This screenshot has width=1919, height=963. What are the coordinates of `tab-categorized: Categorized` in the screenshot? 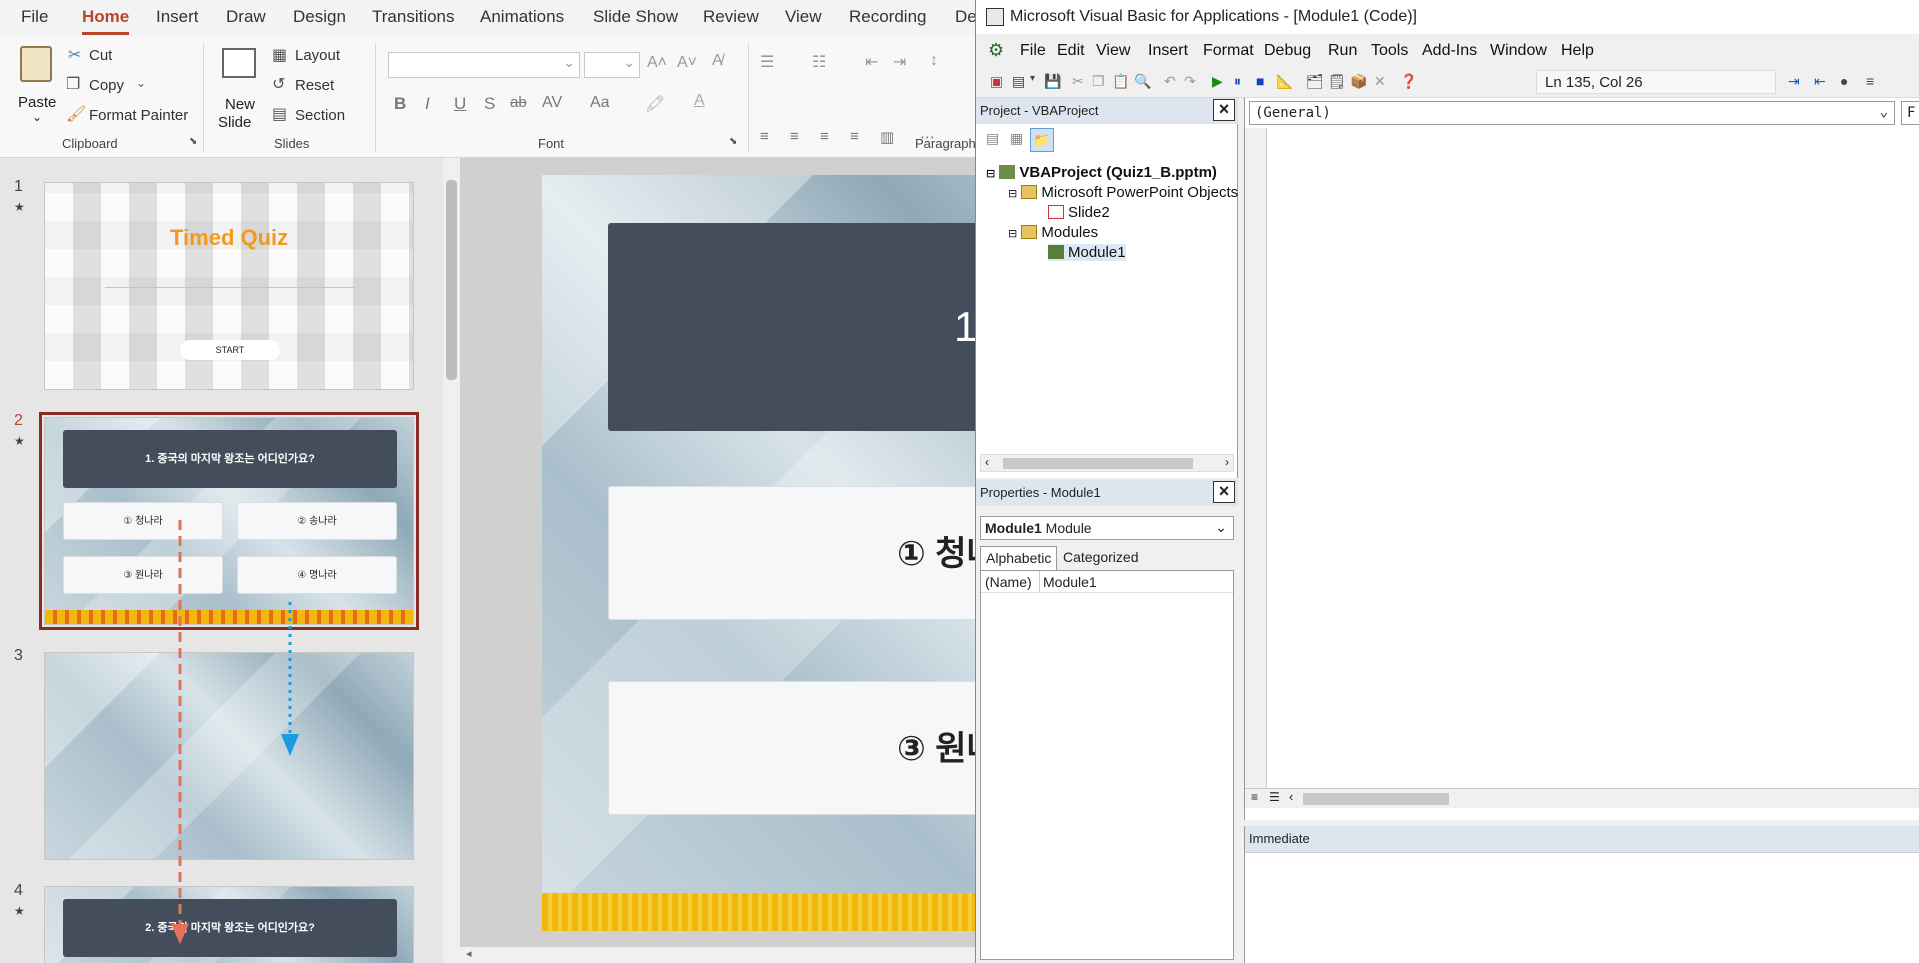 It's located at (1101, 558).